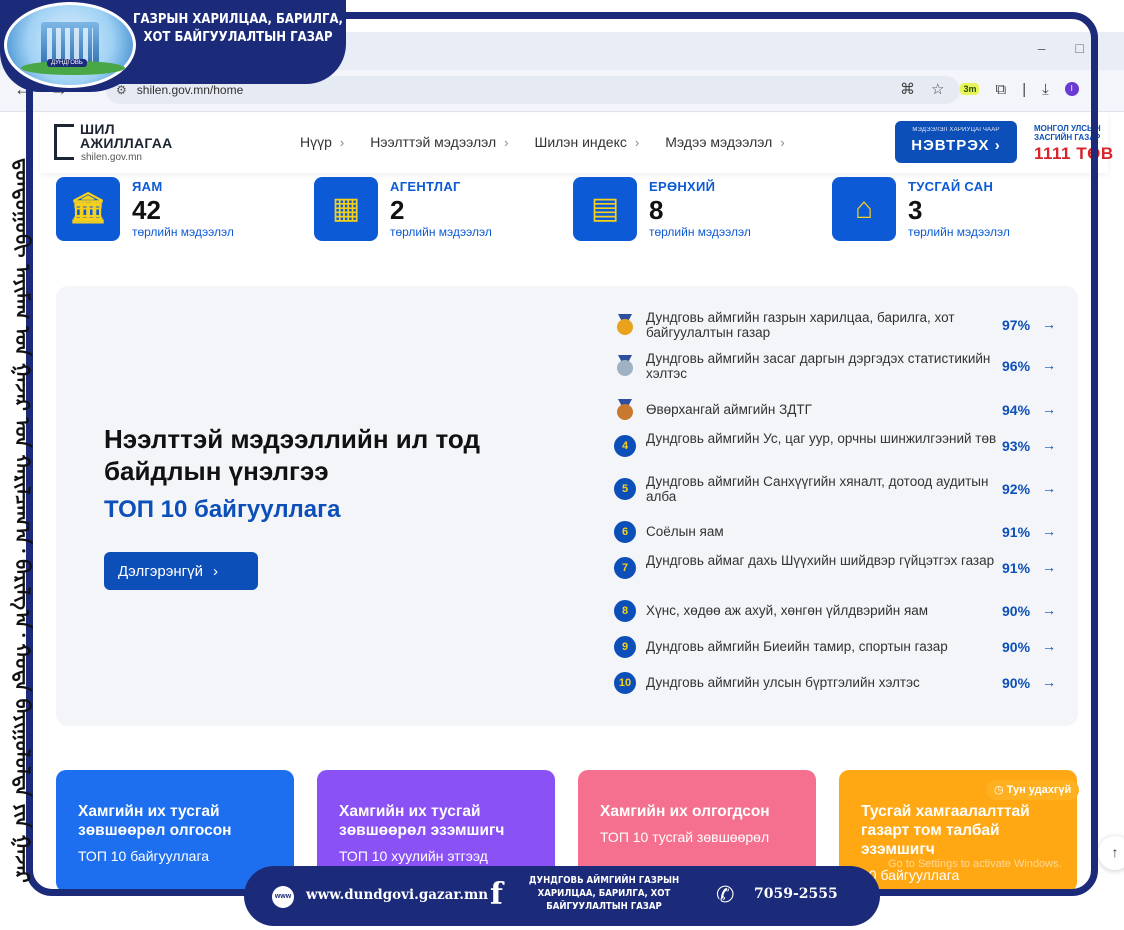  What do you see at coordinates (146, 210) in the screenshot?
I see `stat-value: 42` at bounding box center [146, 210].